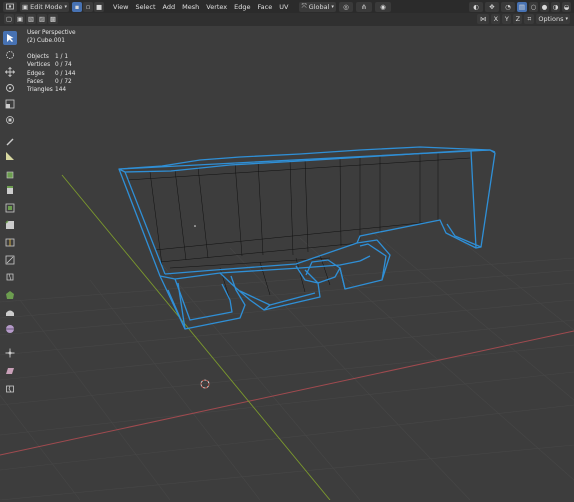 This screenshot has width=574, height=502. What do you see at coordinates (283, 7) in the screenshot?
I see `menu-uv: UV` at bounding box center [283, 7].